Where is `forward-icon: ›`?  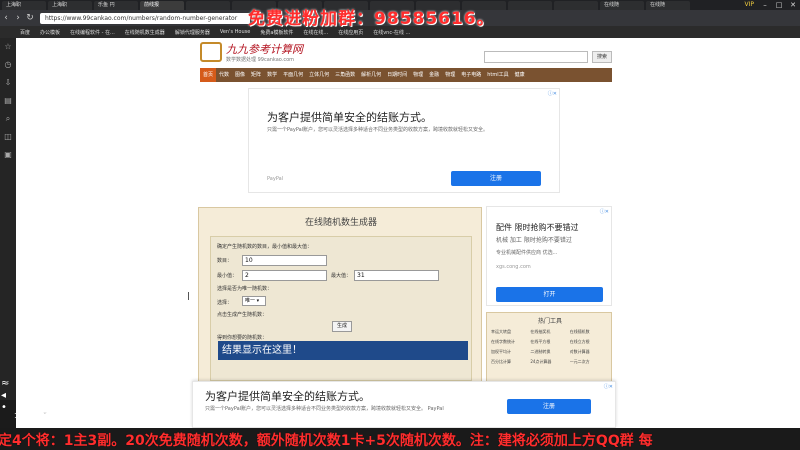 forward-icon: › is located at coordinates (18, 18).